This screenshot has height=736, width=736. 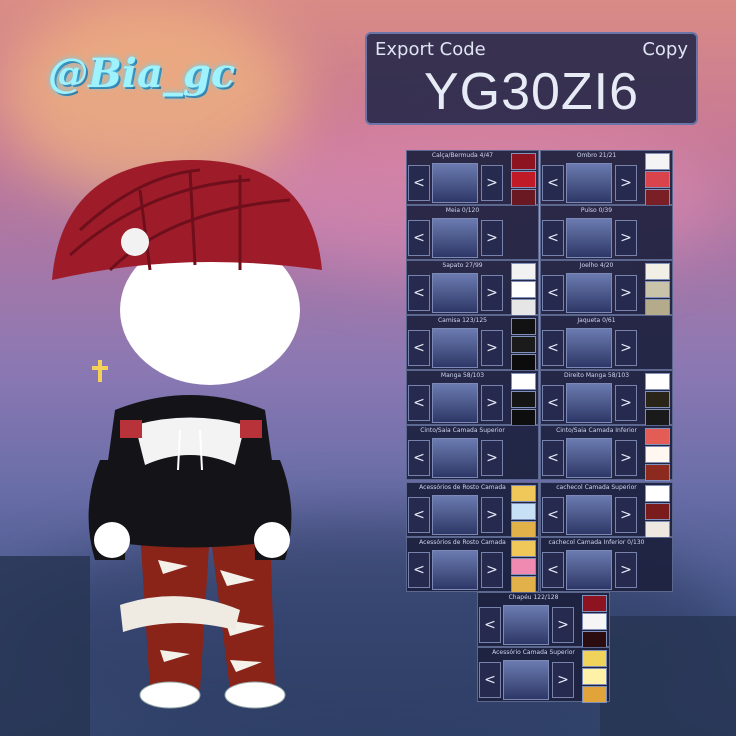 What do you see at coordinates (272, 540) in the screenshot?
I see `right-hand` at bounding box center [272, 540].